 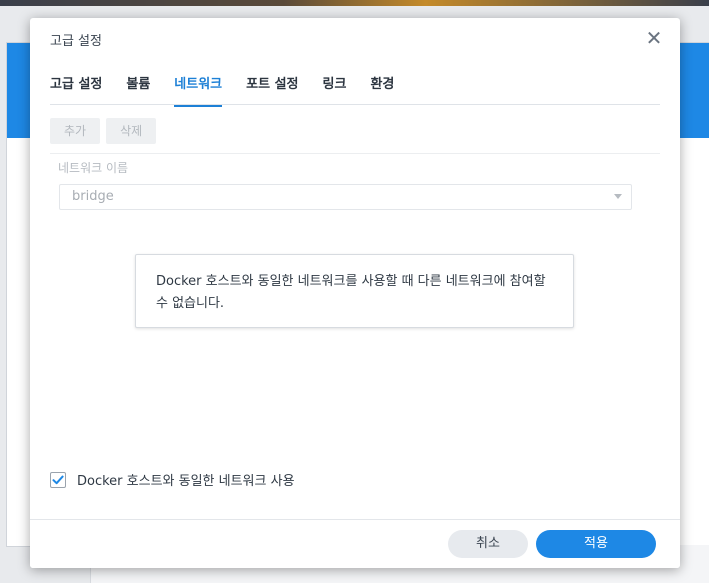 I want to click on use-host-network-checkbox, so click(x=58, y=479).